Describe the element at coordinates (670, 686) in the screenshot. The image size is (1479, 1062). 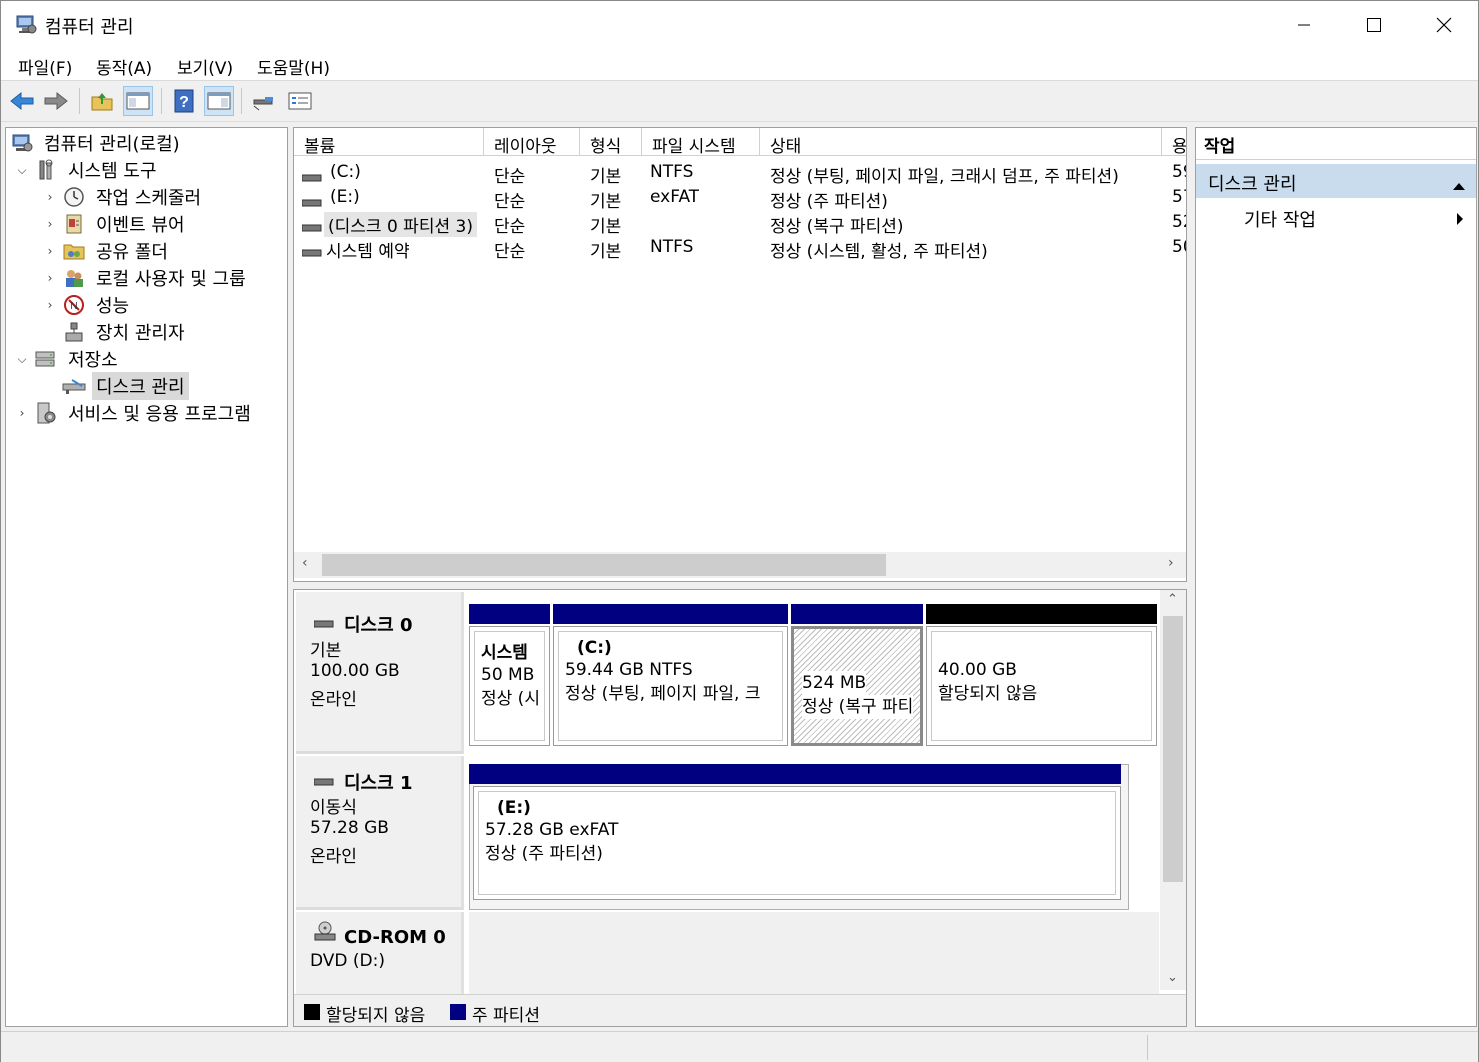
I see `partition-c: (C:) 59.44 GB NTFS 정상 (부팅, 페이지 파일, 크` at that location.